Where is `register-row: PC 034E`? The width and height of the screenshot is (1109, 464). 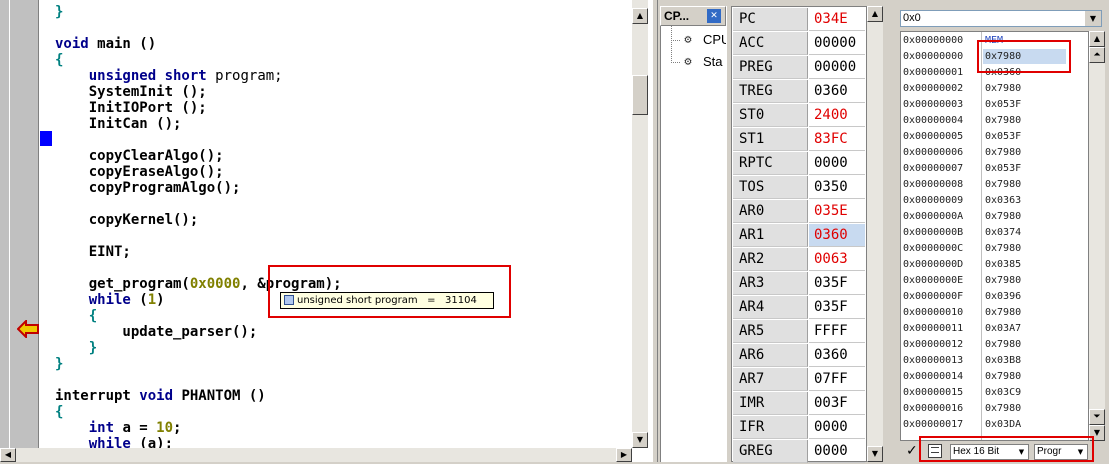
register-row: PC 034E is located at coordinates (799, 20).